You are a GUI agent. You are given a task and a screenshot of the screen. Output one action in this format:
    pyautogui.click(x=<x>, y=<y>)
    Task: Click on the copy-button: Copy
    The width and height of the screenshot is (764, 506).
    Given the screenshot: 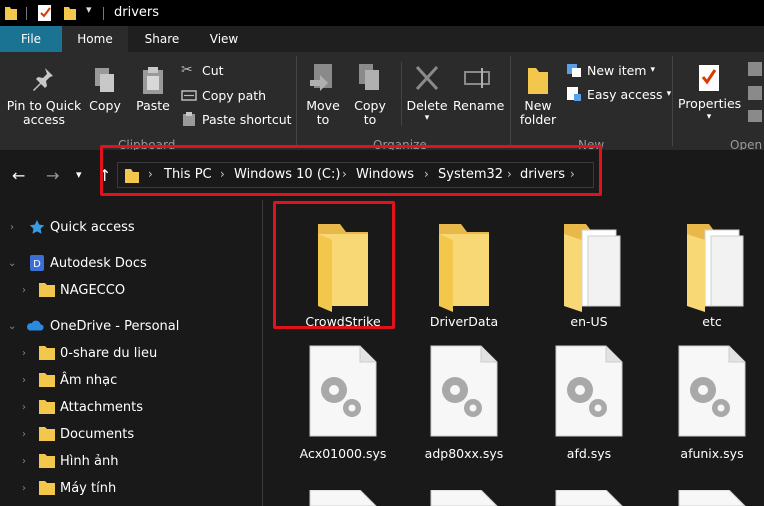 What is the action you would take?
    pyautogui.click(x=105, y=89)
    